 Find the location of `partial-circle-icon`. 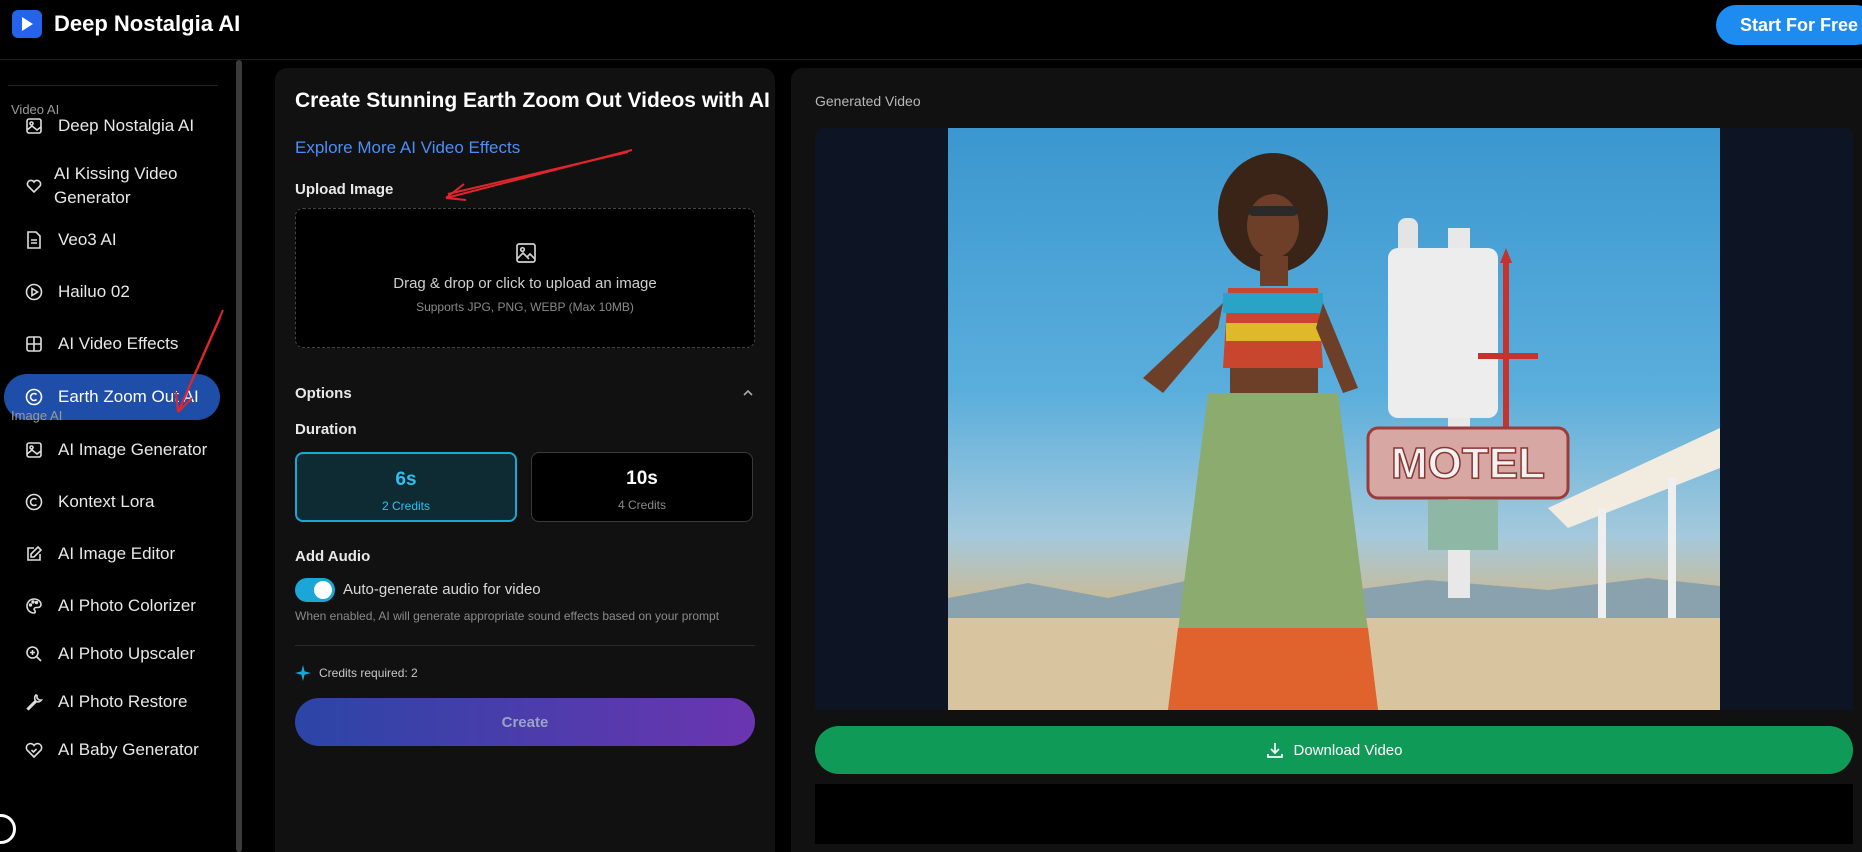

partial-circle-icon is located at coordinates (8, 829).